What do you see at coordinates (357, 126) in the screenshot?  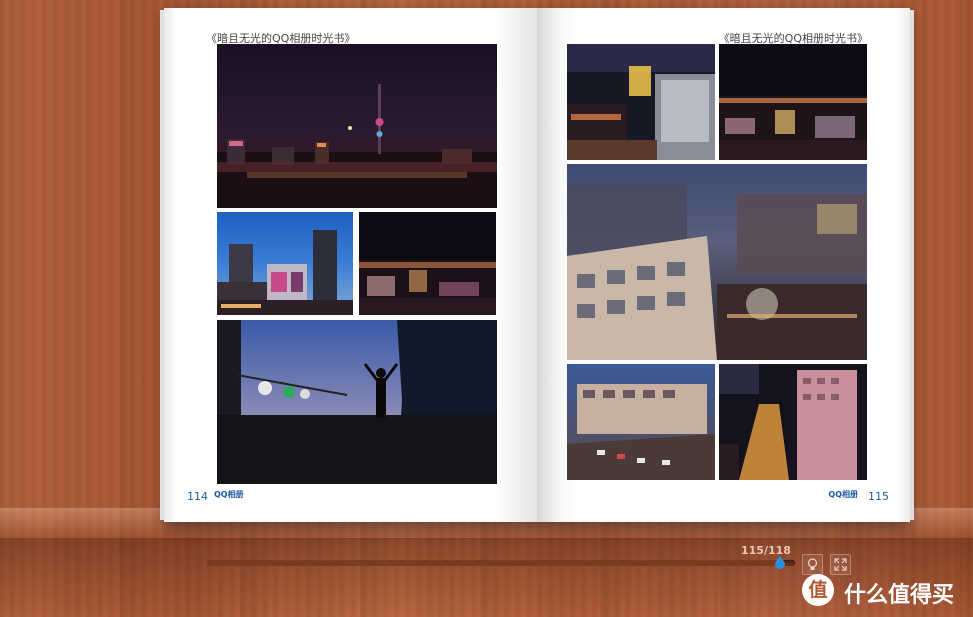 I see `photo-city-night-tower` at bounding box center [357, 126].